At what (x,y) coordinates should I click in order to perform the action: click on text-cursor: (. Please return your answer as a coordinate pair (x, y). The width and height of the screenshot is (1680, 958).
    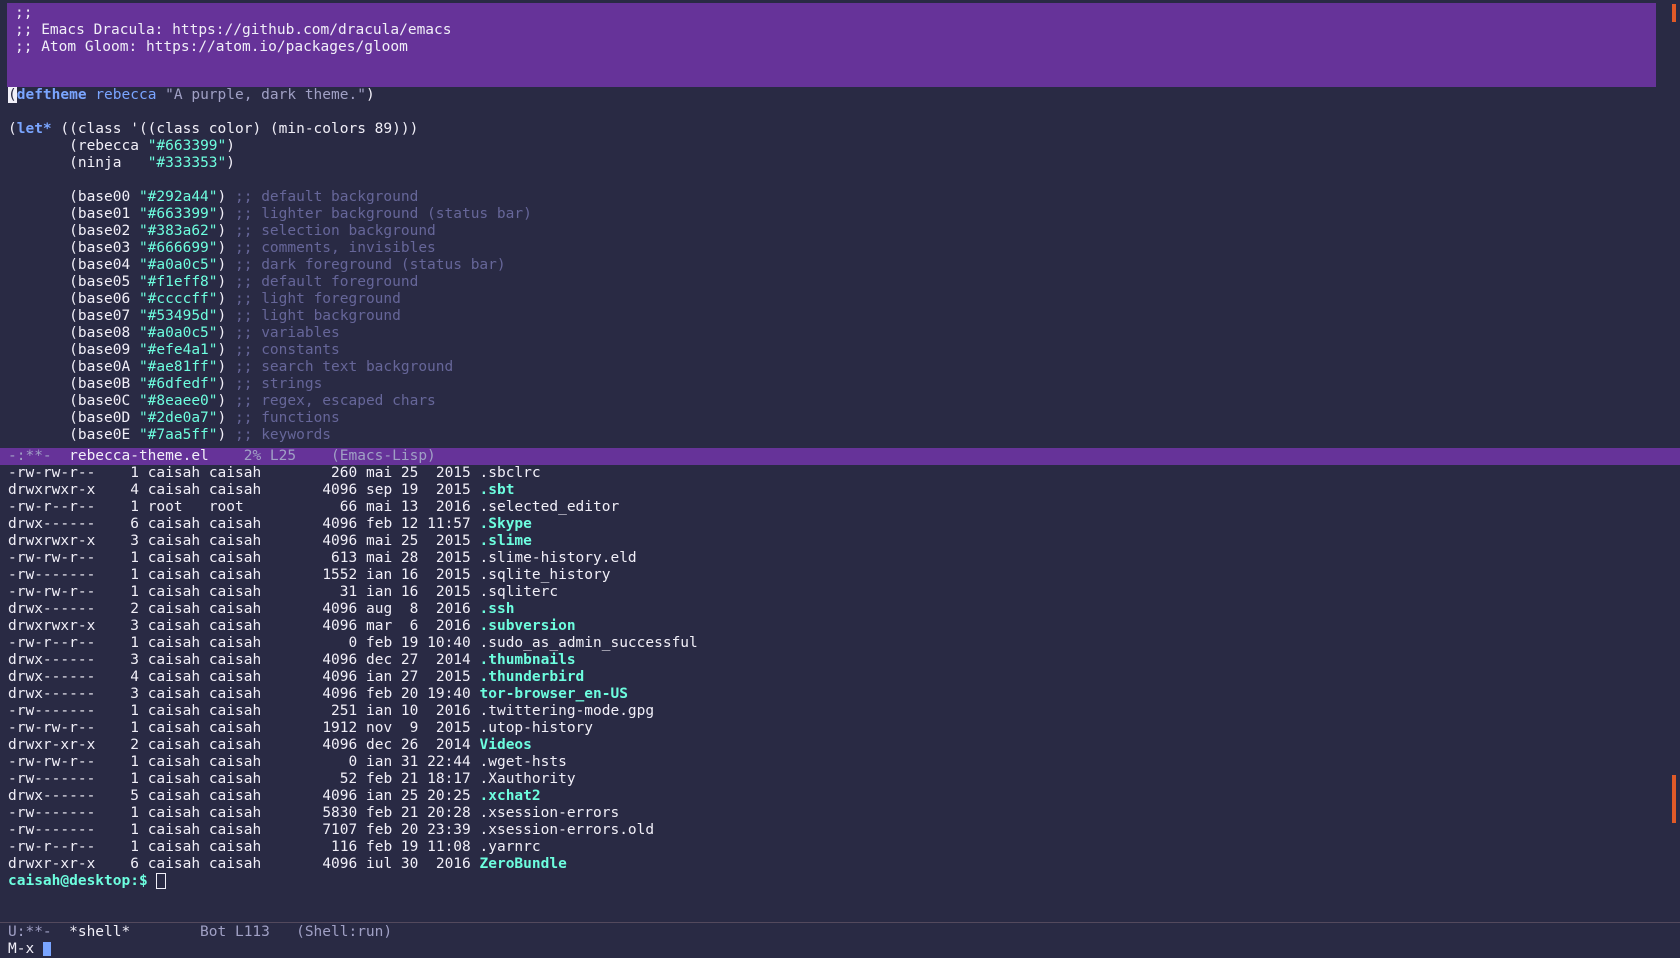
    Looking at the image, I should click on (12, 95).